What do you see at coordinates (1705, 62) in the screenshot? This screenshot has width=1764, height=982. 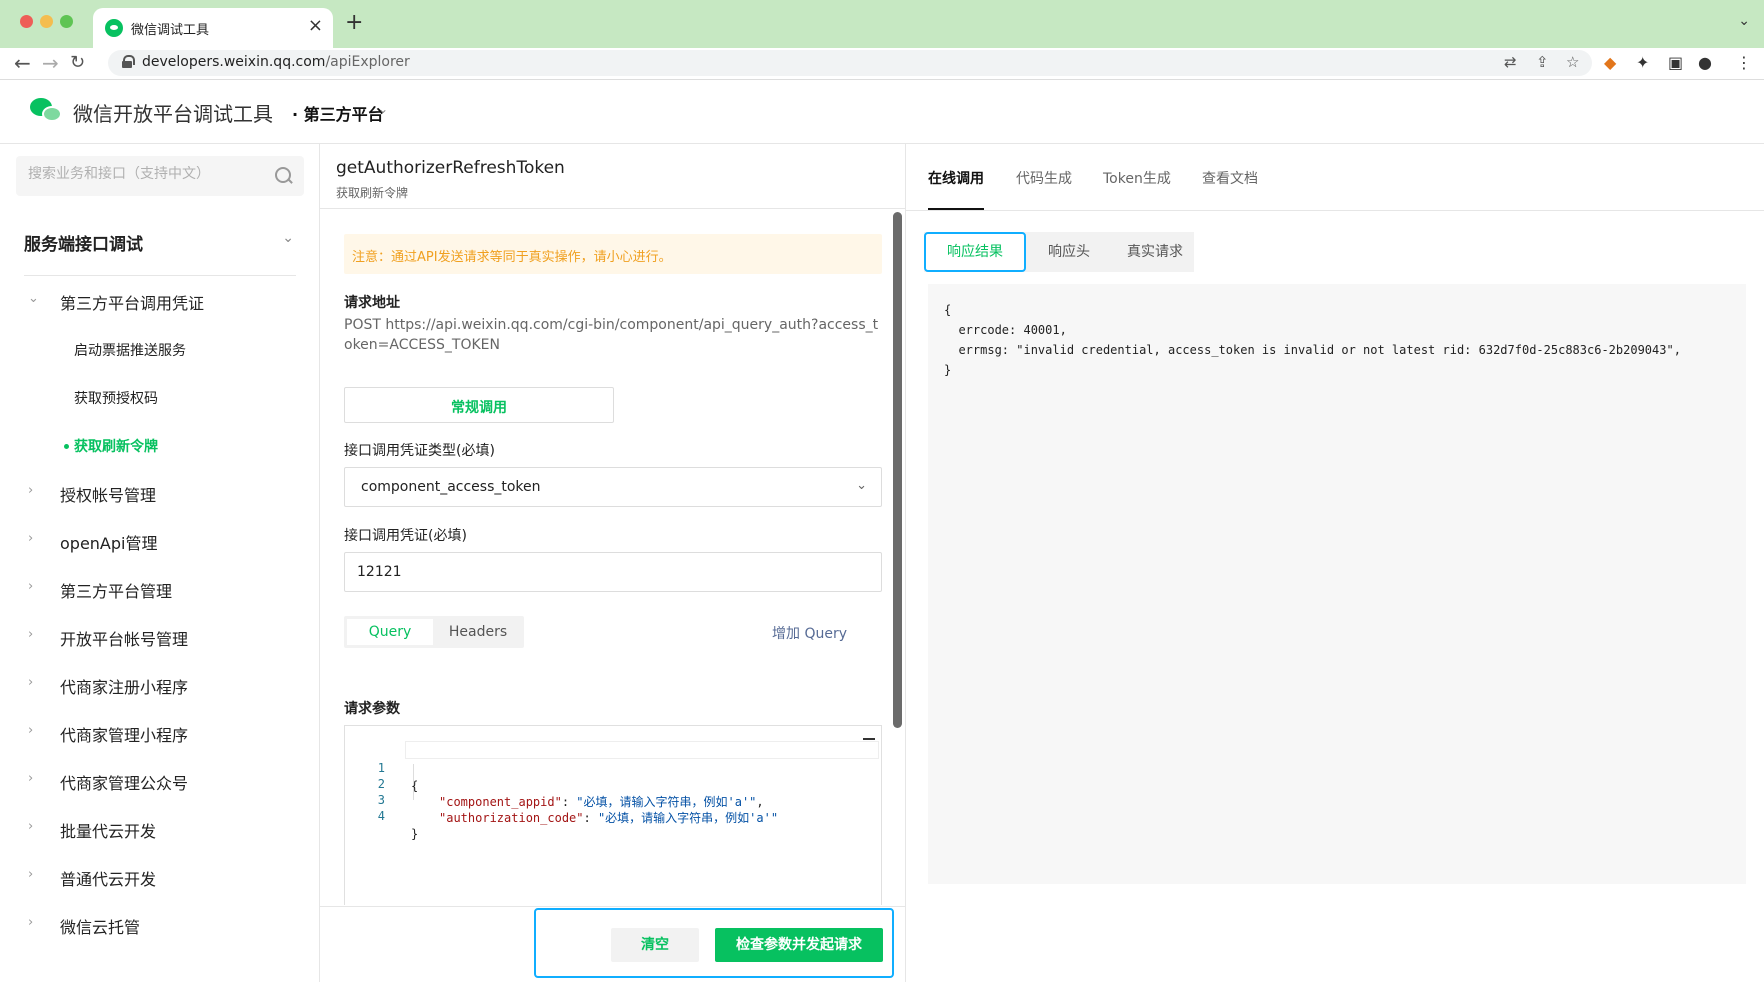 I see `profile-avatar-icon: ●` at bounding box center [1705, 62].